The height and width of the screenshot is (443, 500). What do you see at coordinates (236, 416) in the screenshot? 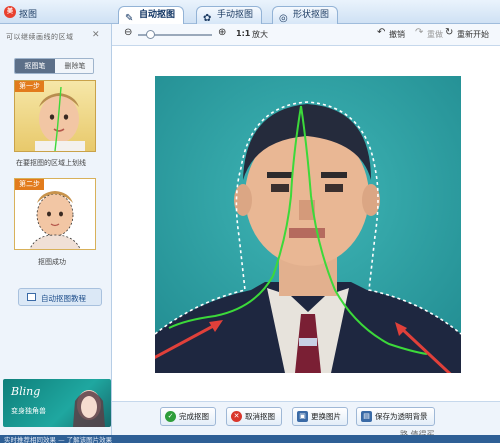
I see `cancel-icon: ✕` at bounding box center [236, 416].